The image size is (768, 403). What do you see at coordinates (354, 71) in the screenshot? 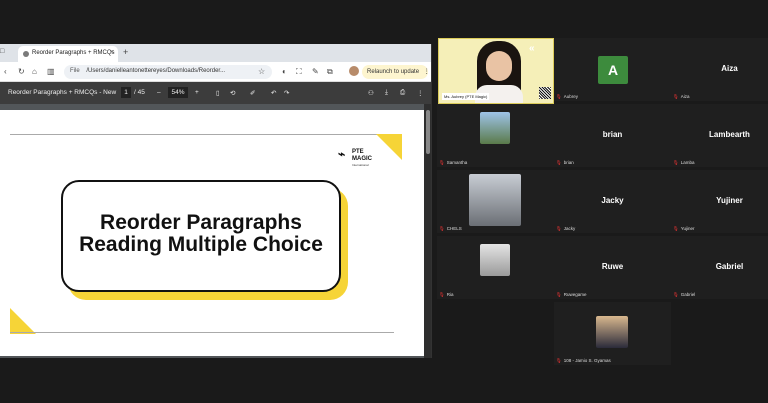
I see `profile-avatar` at bounding box center [354, 71].